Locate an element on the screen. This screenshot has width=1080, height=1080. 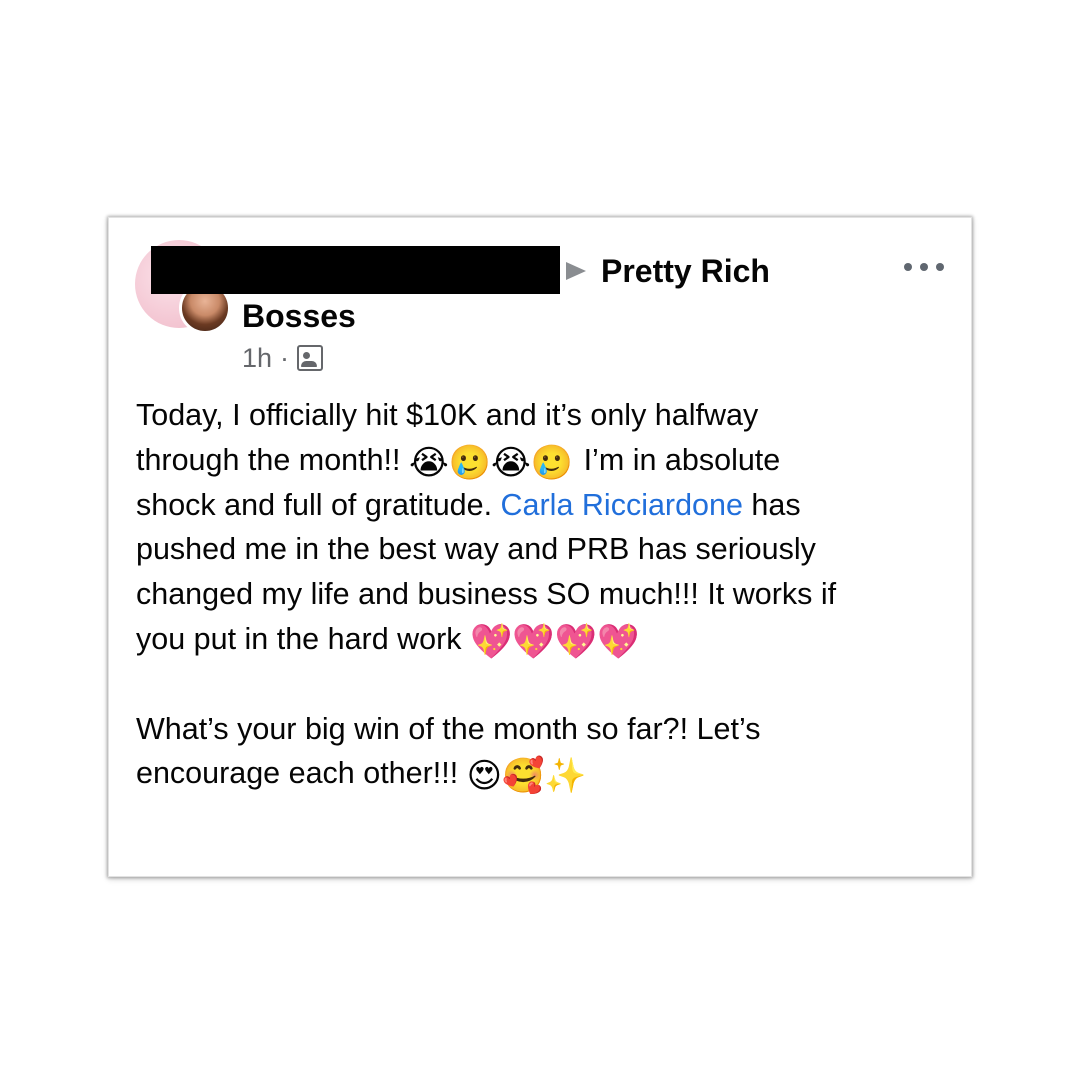
post-text: shock and full of gratitude. is located at coordinates (318, 504).